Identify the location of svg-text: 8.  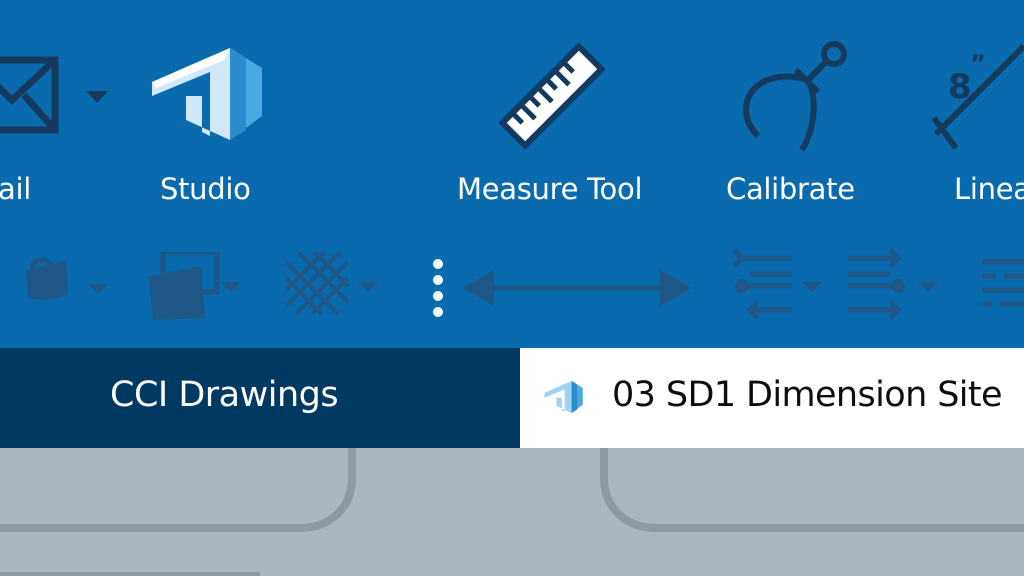
(960, 87).